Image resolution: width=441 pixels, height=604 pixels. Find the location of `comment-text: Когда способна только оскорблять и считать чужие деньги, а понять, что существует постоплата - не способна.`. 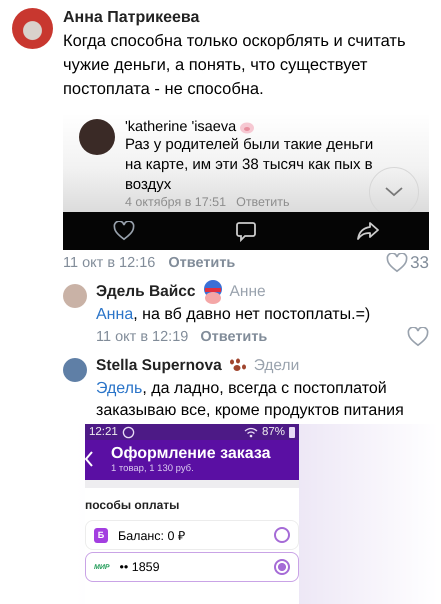

comment-text: Когда способна только оскорблять и считать чужие деньги, а понять, что существует постоплата - не способна. is located at coordinates (235, 65).